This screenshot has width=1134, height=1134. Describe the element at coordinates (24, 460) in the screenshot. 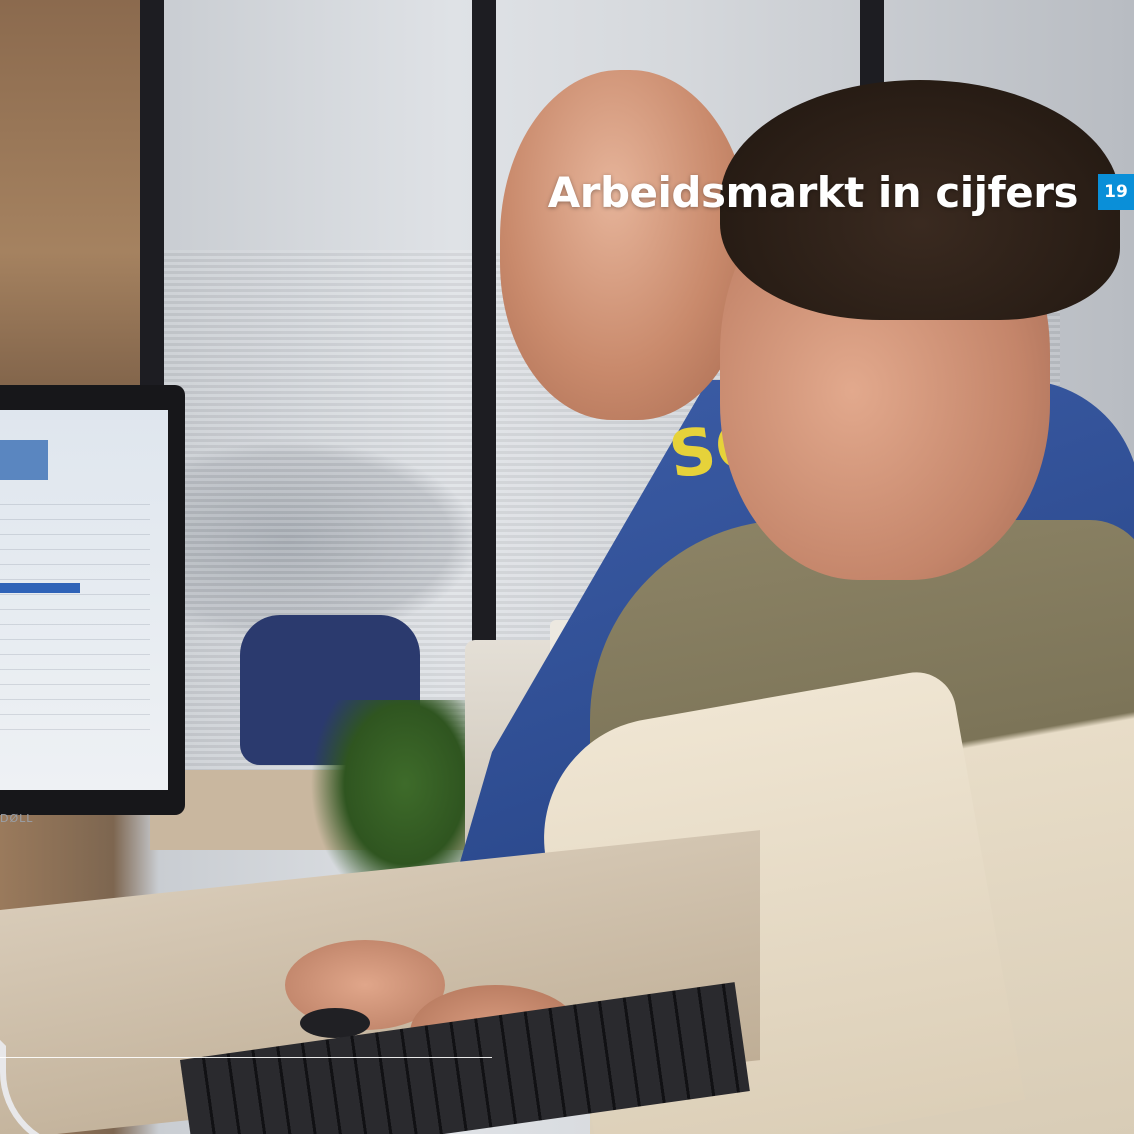

I see `screen-panel` at that location.